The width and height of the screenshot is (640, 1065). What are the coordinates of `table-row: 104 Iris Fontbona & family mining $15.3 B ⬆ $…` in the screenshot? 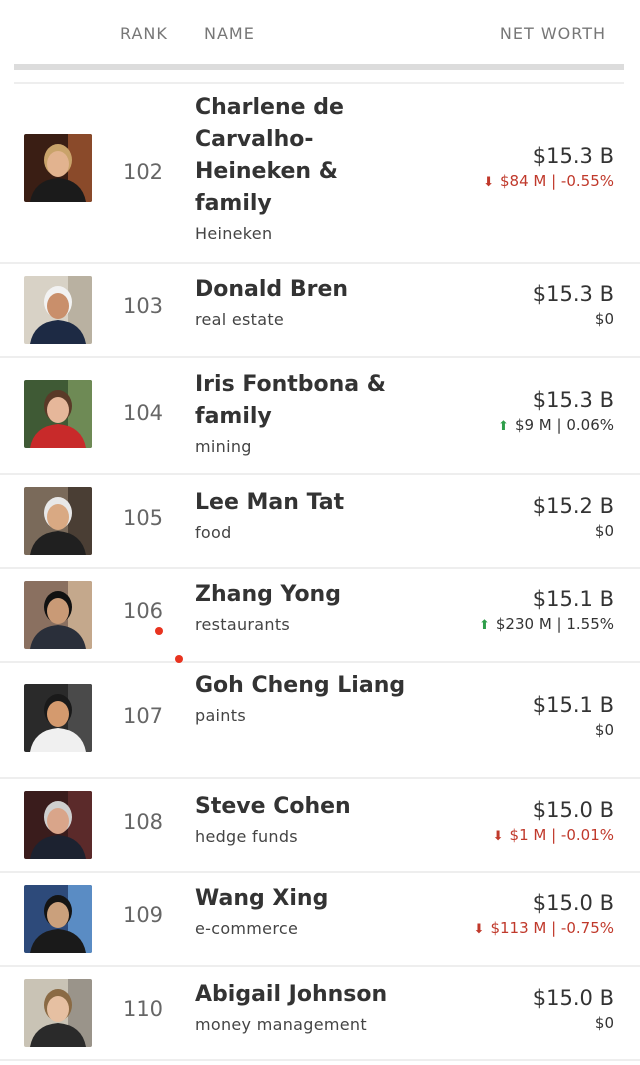 It's located at (320, 416).